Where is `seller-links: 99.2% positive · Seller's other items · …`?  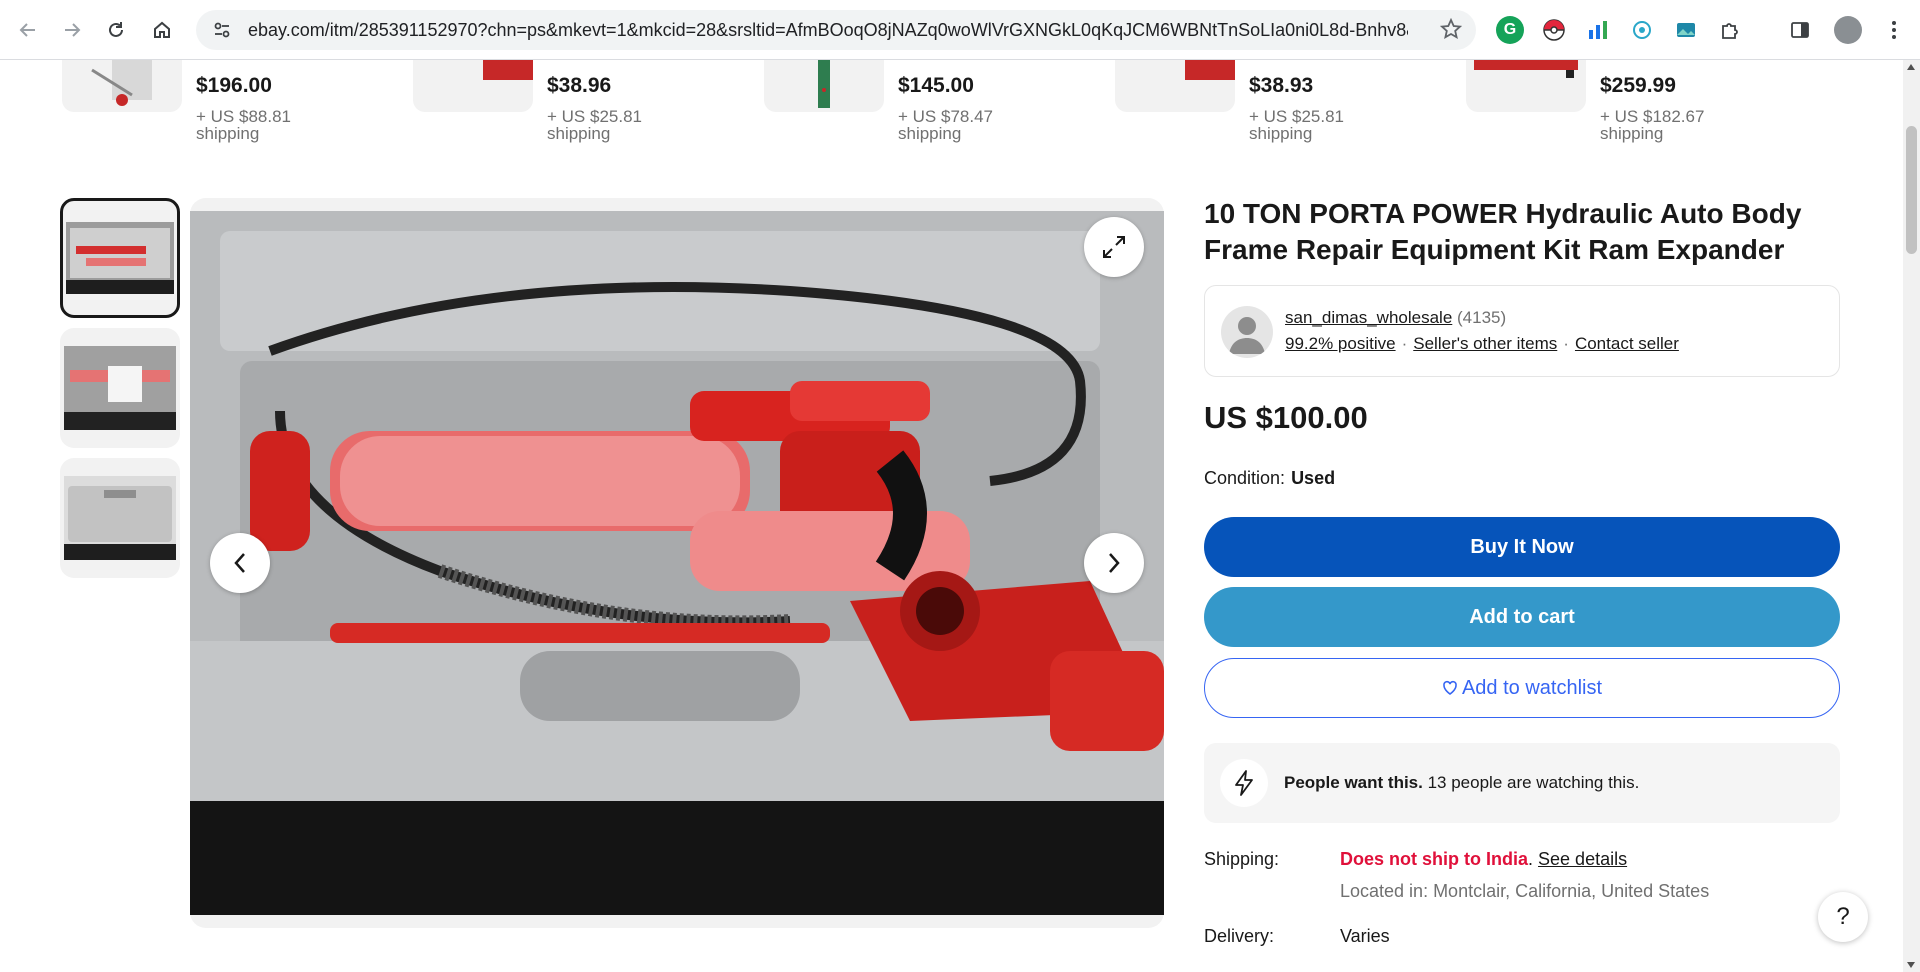
seller-links: 99.2% positive · Seller's other items · … is located at coordinates (1482, 344).